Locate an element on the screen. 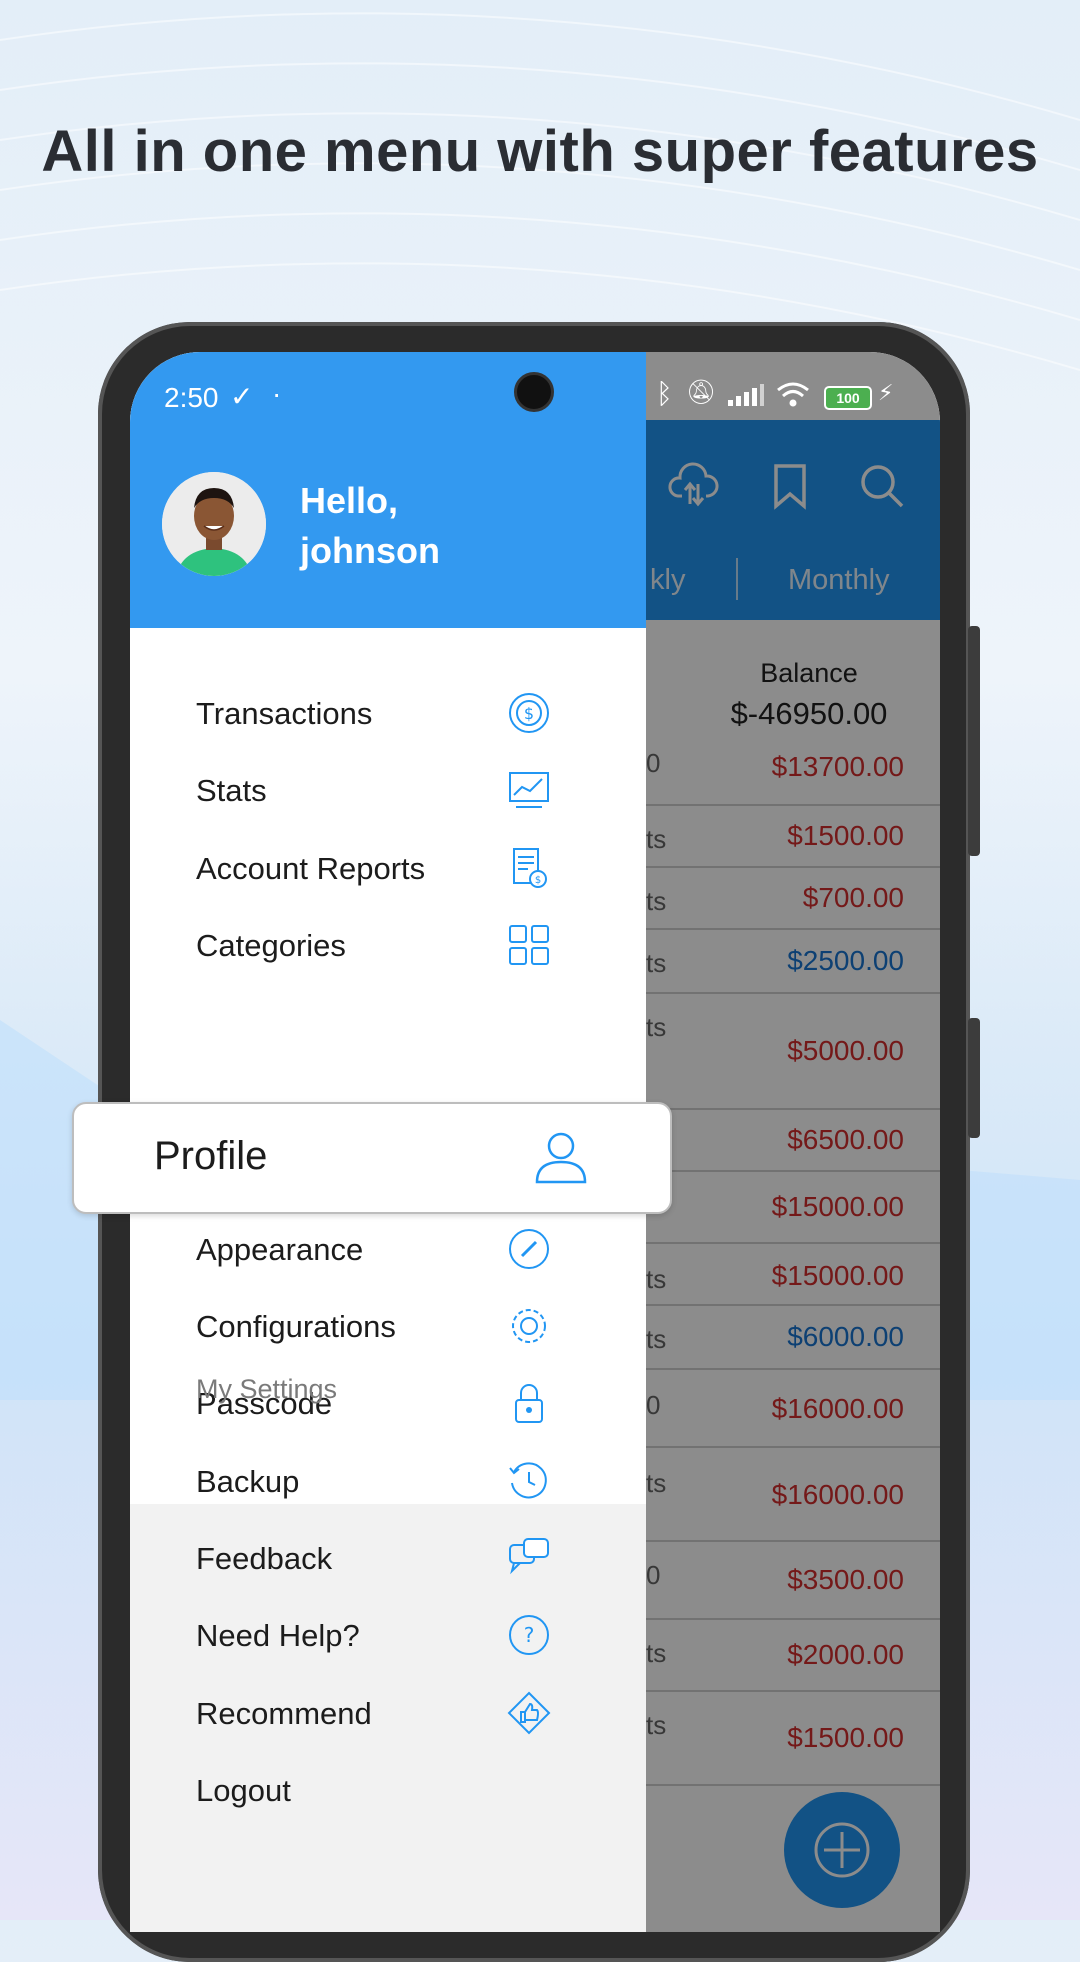  settings-section-header: My Settings is located at coordinates (267, 1389).